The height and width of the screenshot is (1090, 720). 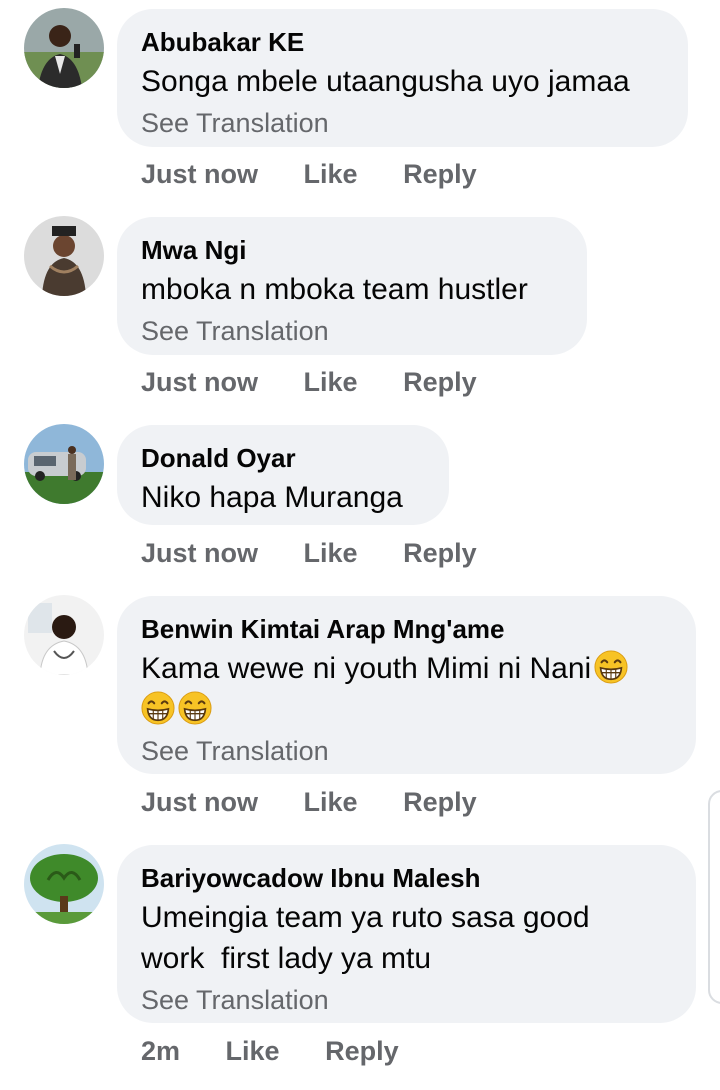 I want to click on comment-text-content: Kama wewe ni youth Mimi ni Nani, so click(x=366, y=668).